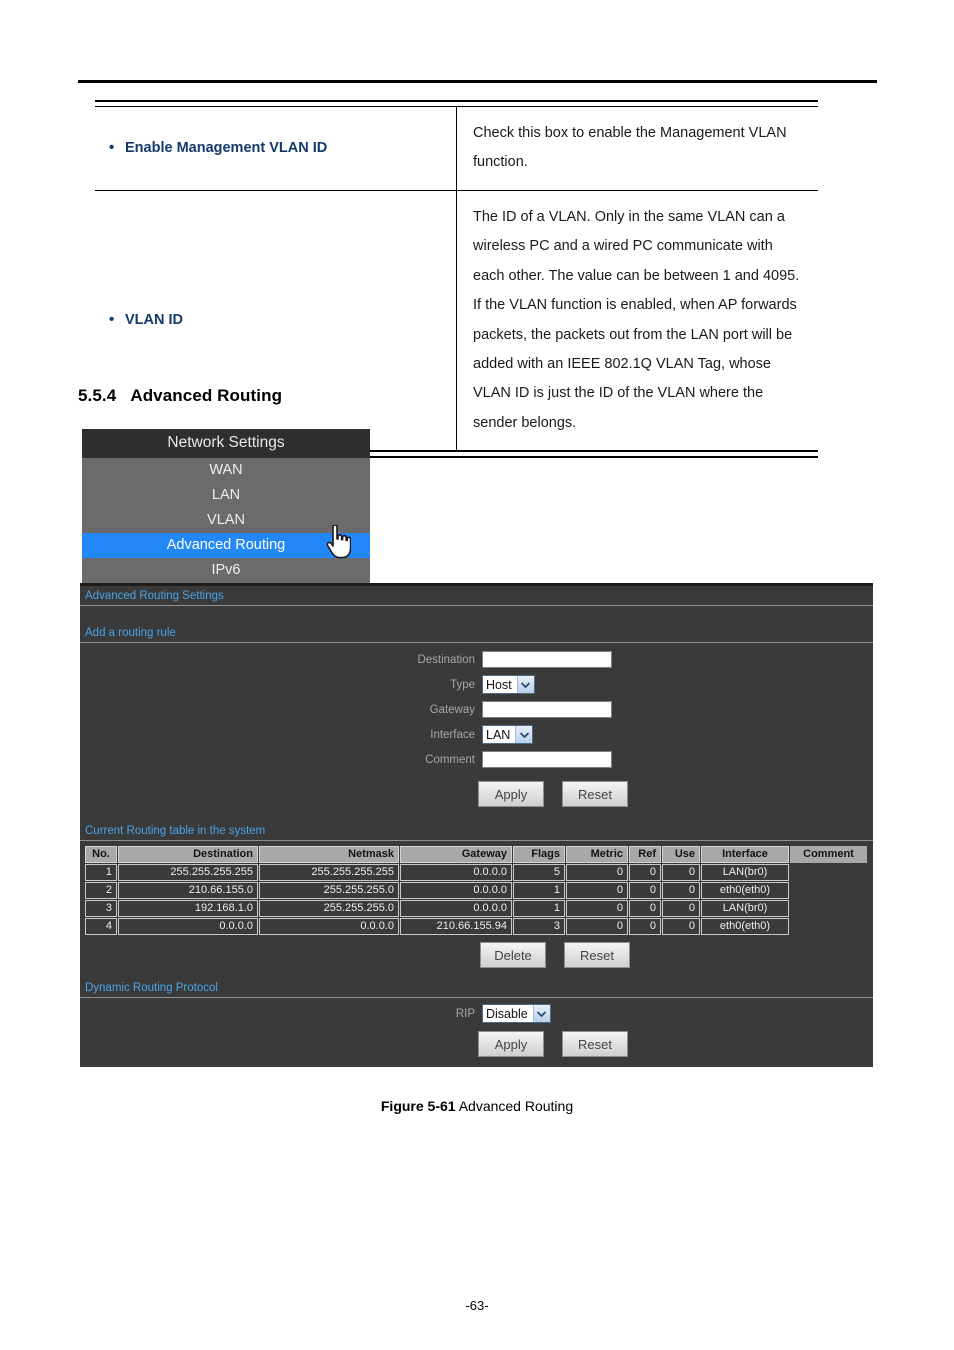  What do you see at coordinates (476, 709) in the screenshot?
I see `gateway-row: Gateway` at bounding box center [476, 709].